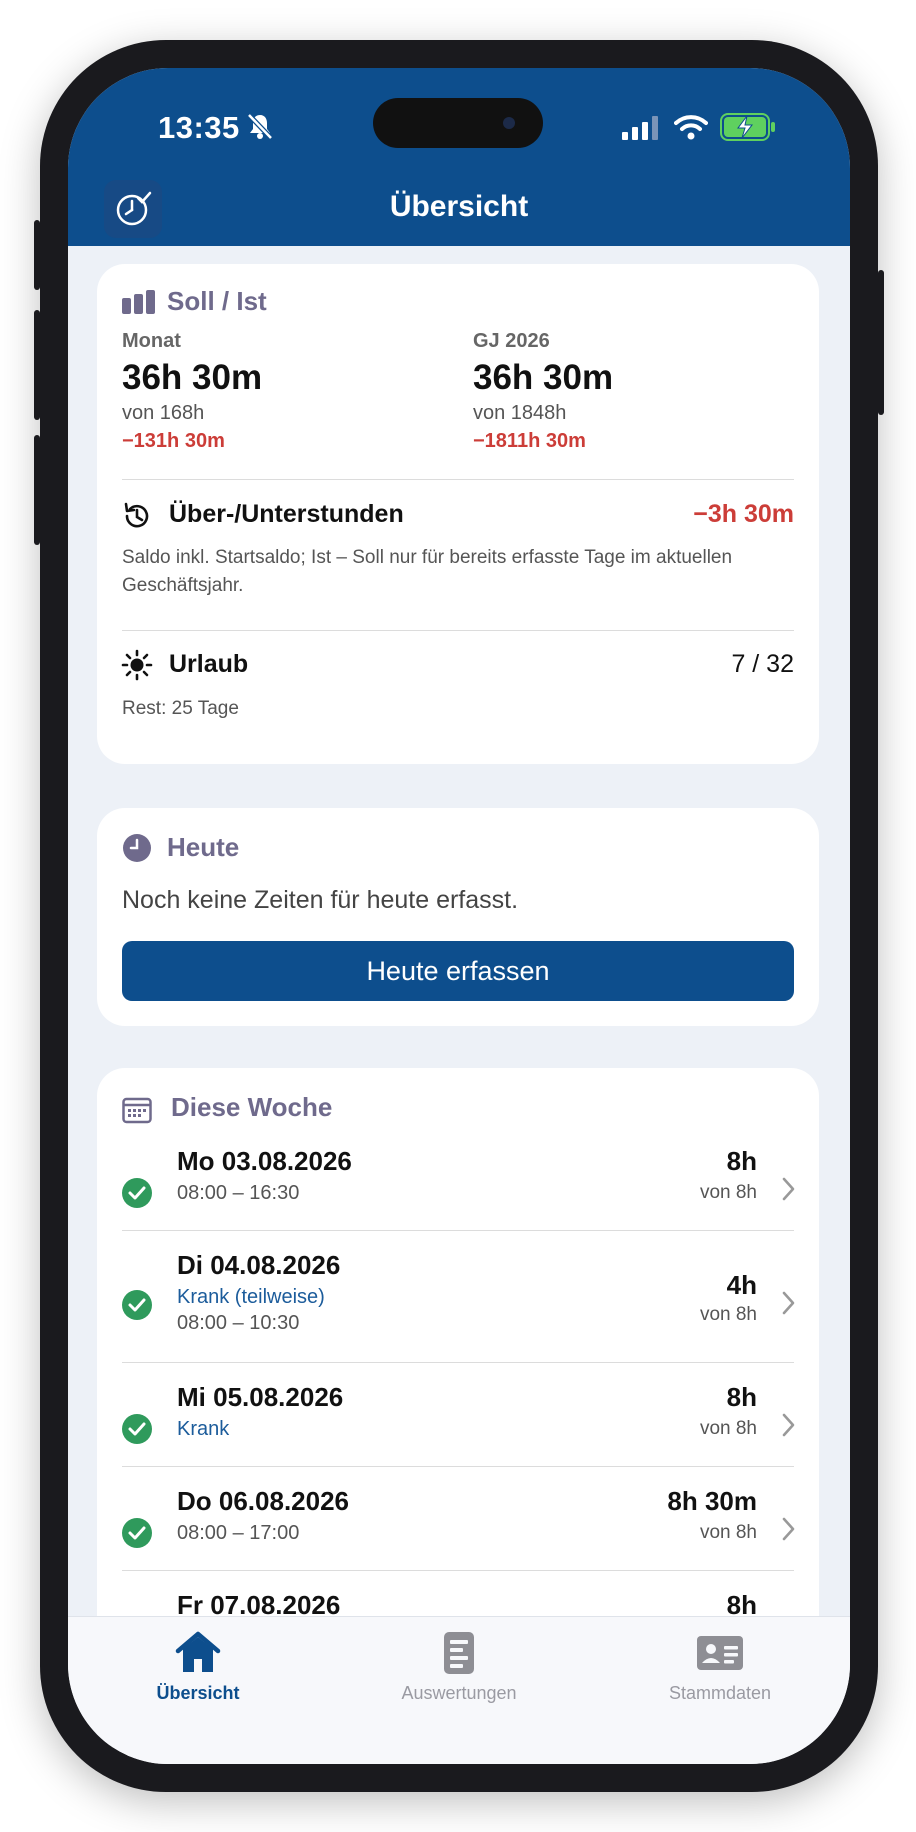 This screenshot has width=916, height=1832. I want to click on tab-label: Auswertungen, so click(459, 1693).